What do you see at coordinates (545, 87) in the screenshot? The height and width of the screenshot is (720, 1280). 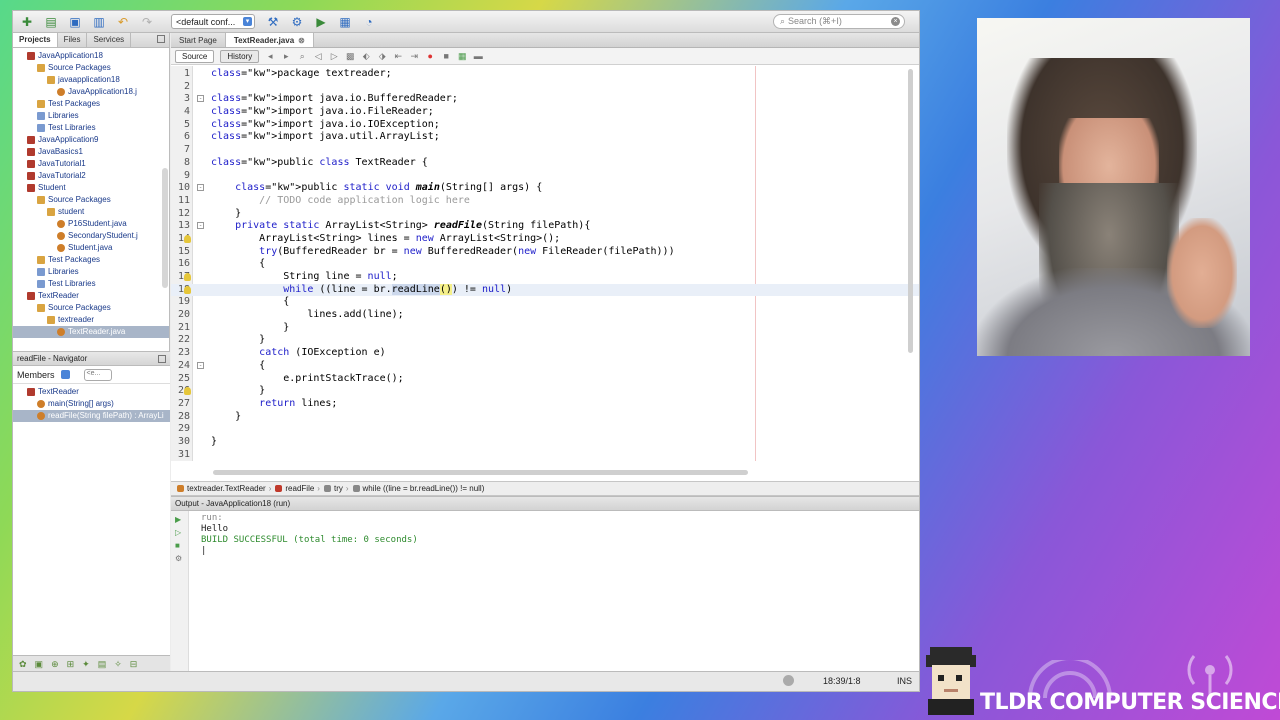 I see `code-line: 2` at bounding box center [545, 87].